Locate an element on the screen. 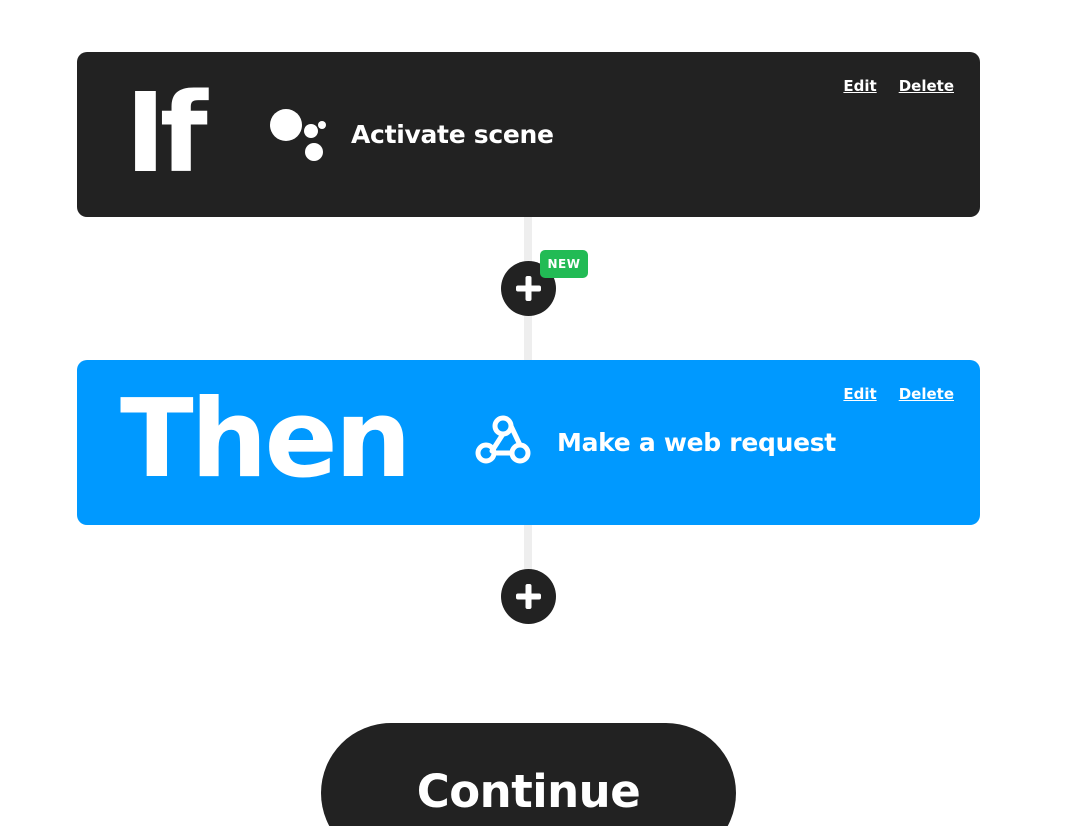 Image resolution: width=1087 pixels, height=826 pixels. add-action-button is located at coordinates (528, 596).